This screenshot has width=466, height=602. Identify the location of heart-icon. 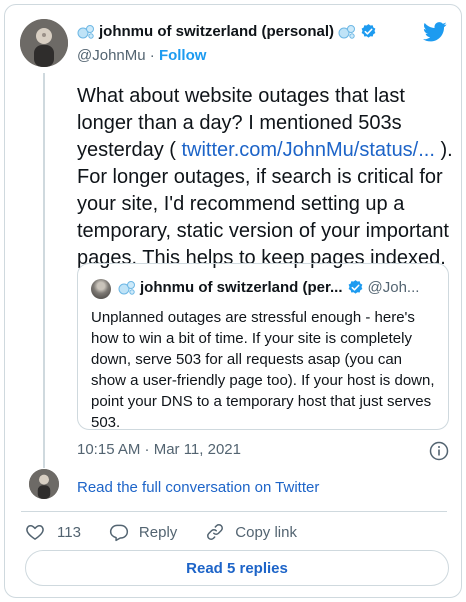
(35, 532).